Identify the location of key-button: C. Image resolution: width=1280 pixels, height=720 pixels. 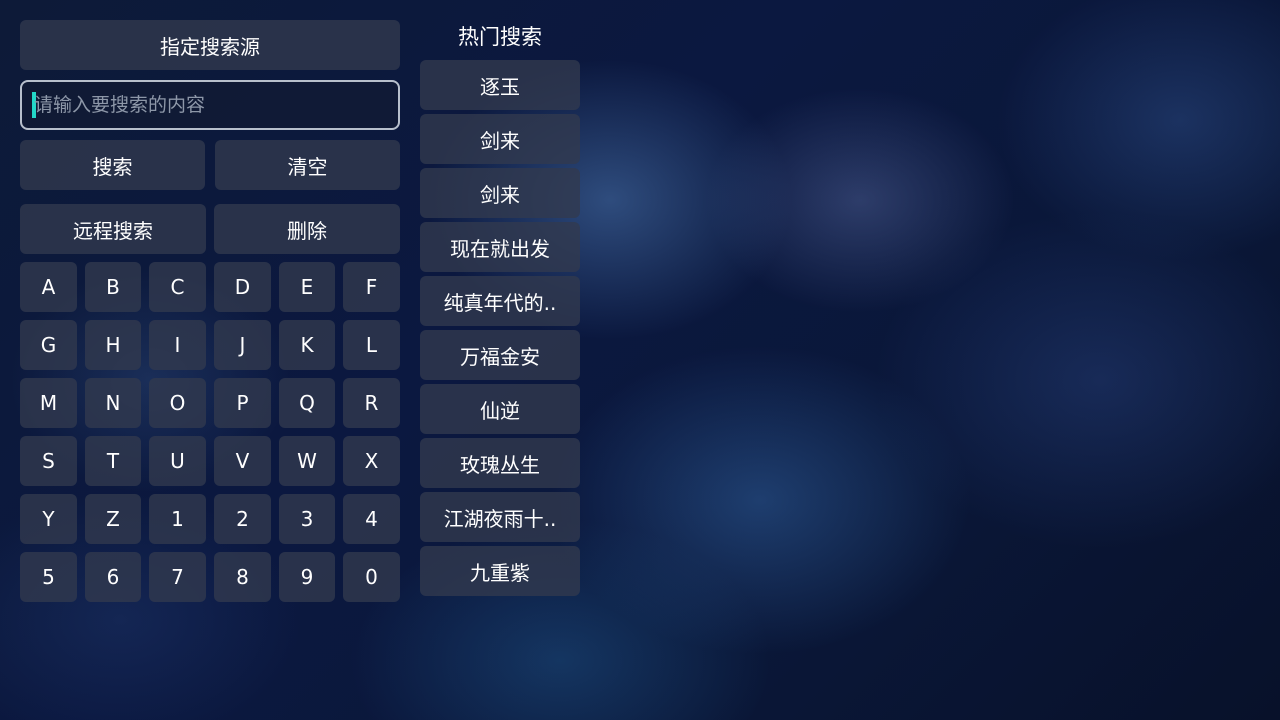
(177, 287).